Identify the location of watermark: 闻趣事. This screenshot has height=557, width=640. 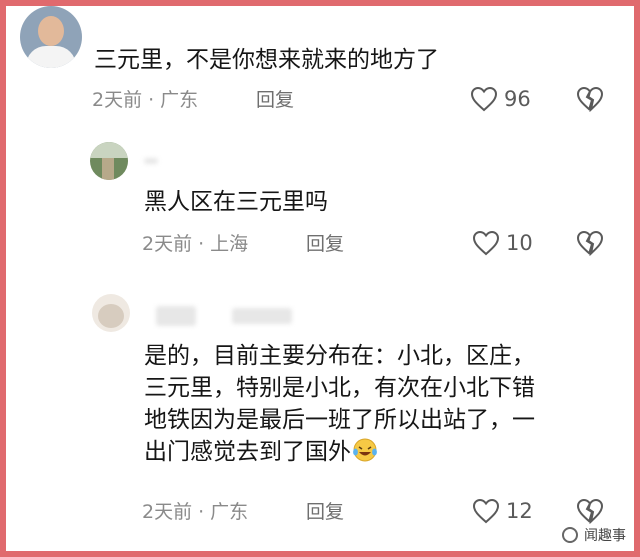
(594, 535).